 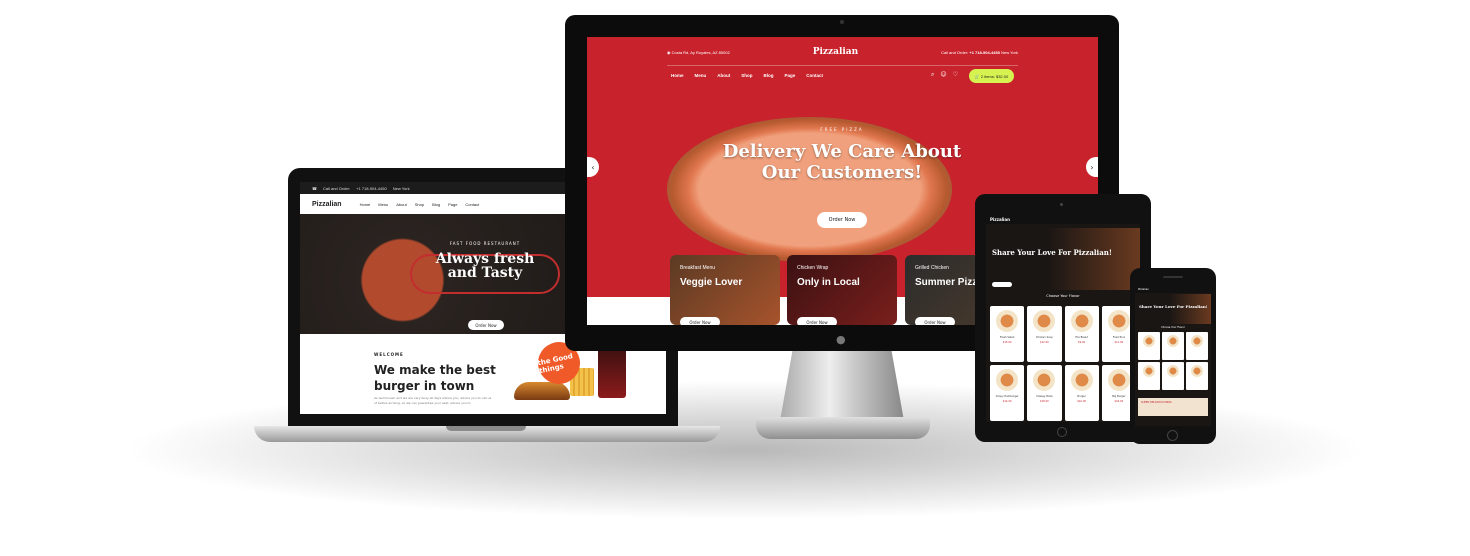 What do you see at coordinates (932, 75) in the screenshot?
I see `search-icon: ⌕` at bounding box center [932, 75].